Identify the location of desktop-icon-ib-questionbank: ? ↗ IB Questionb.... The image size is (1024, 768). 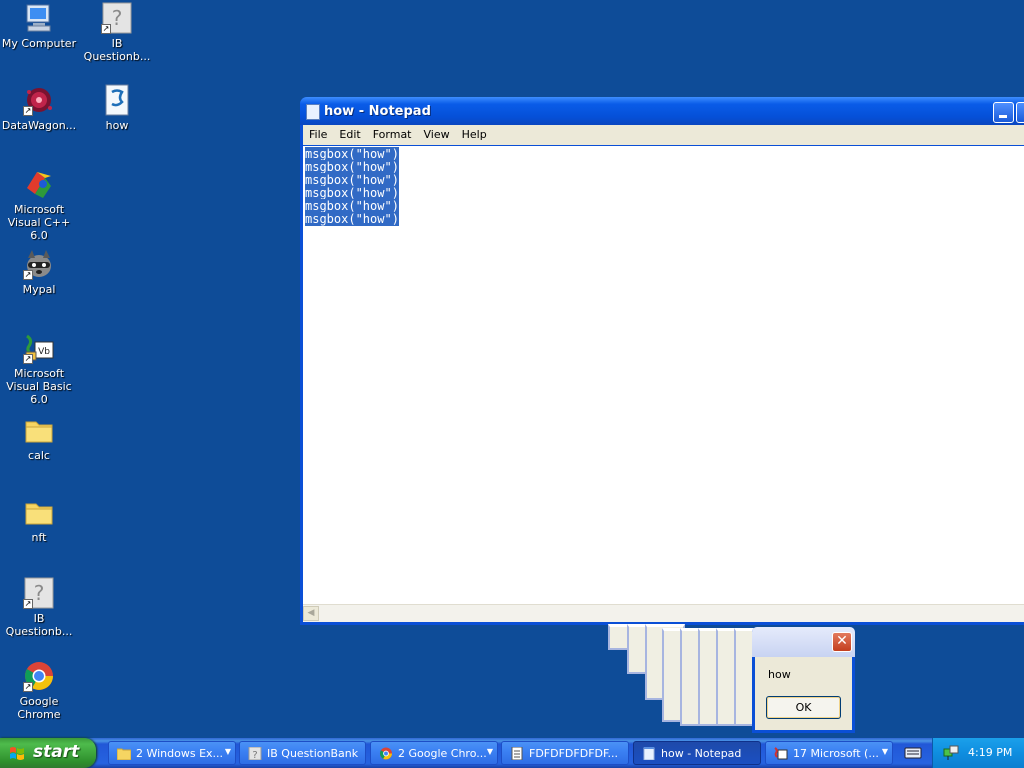
(117, 32).